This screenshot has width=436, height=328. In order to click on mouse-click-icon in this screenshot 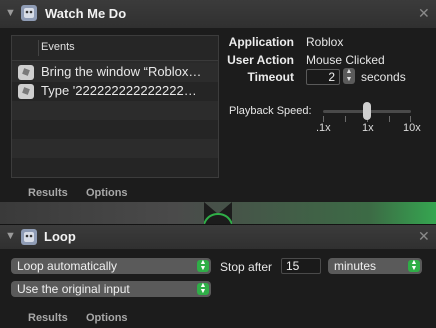, I will do `click(26, 72)`.